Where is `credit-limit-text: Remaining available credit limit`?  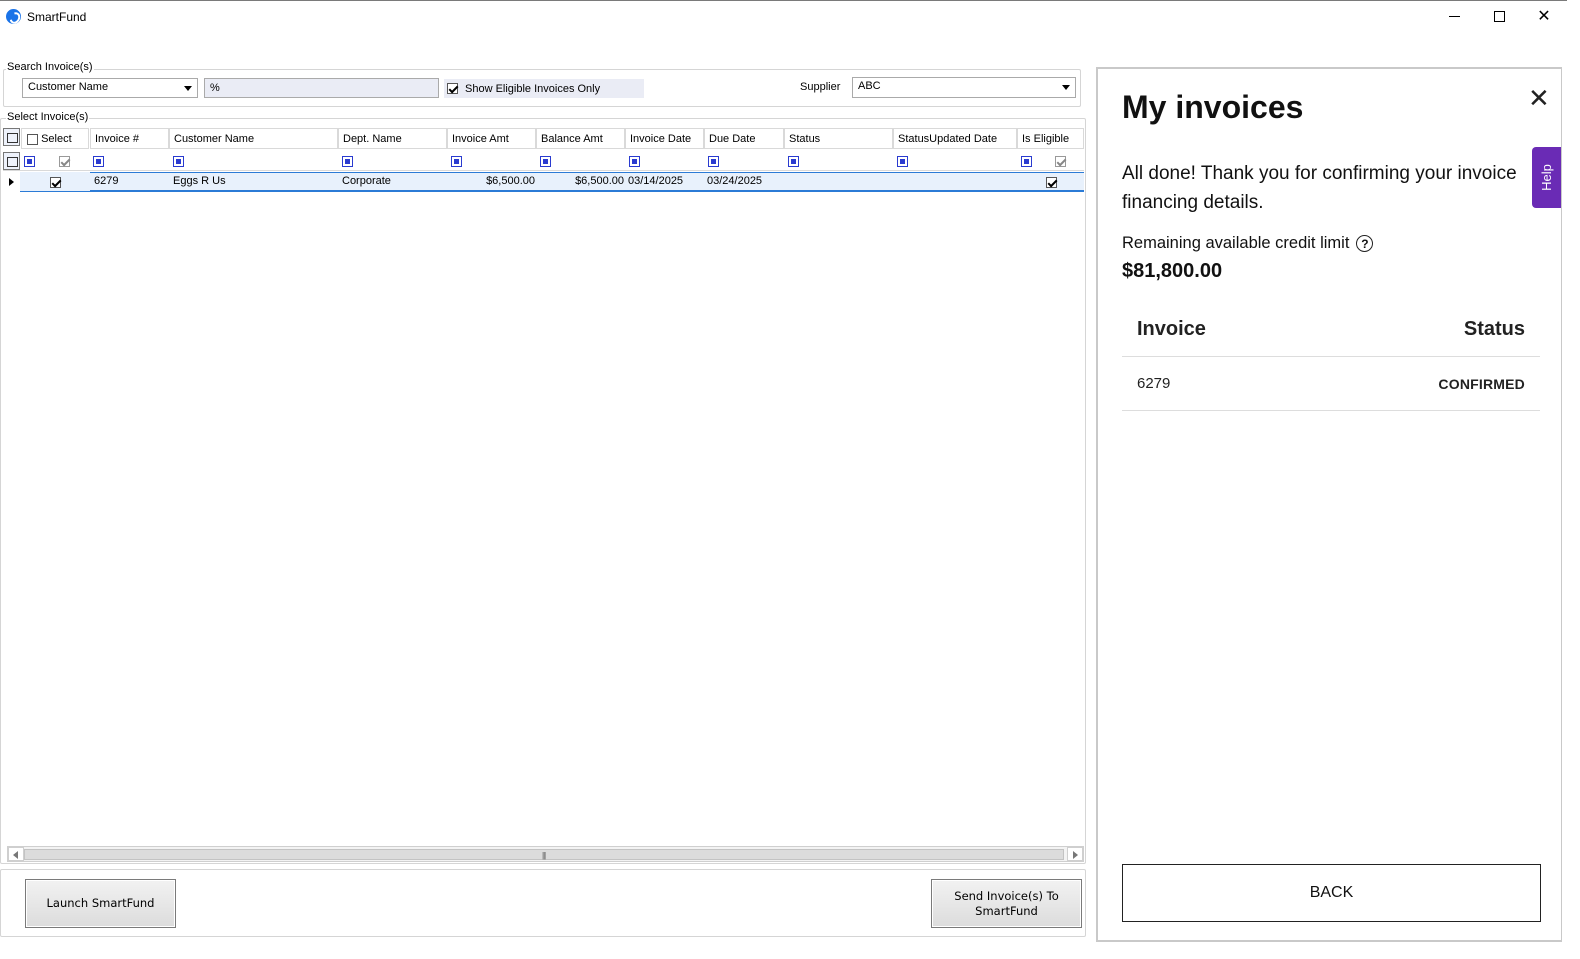
credit-limit-text: Remaining available credit limit is located at coordinates (1236, 243).